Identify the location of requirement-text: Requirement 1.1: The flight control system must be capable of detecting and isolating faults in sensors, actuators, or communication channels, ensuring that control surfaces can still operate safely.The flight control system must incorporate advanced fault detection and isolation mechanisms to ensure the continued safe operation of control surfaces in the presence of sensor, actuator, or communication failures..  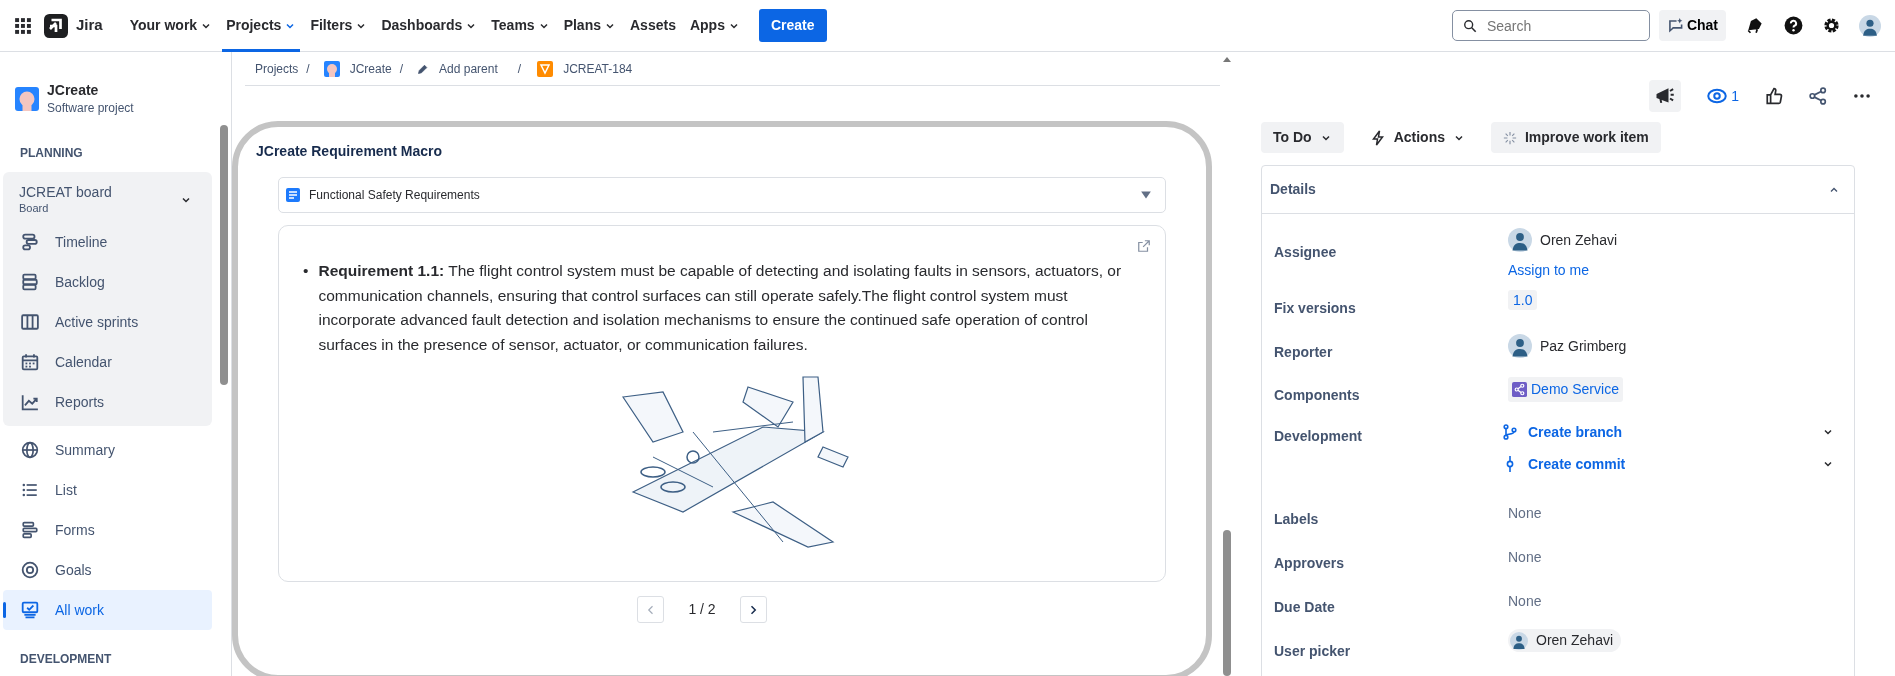
(720, 308).